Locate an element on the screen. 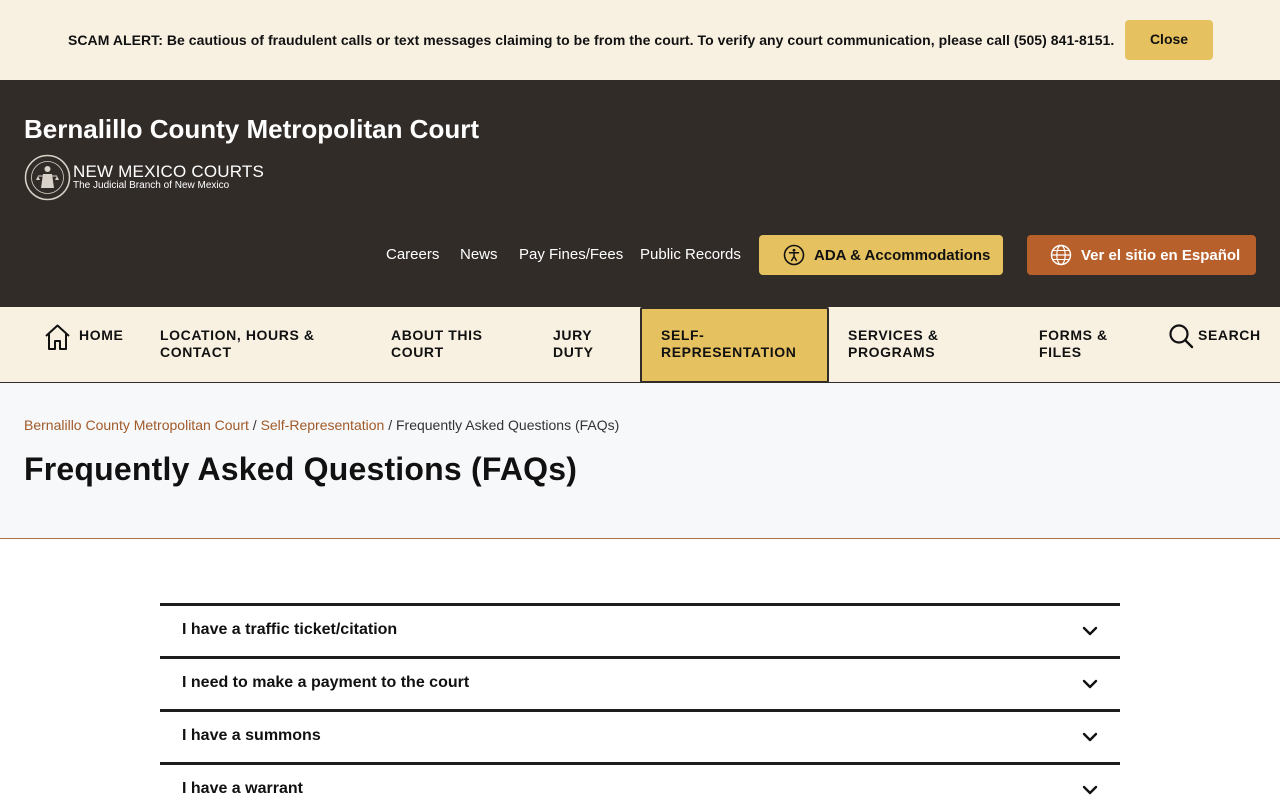 This screenshot has height=800, width=1280. faq-question: I need to make a payment to the court is located at coordinates (326, 682).